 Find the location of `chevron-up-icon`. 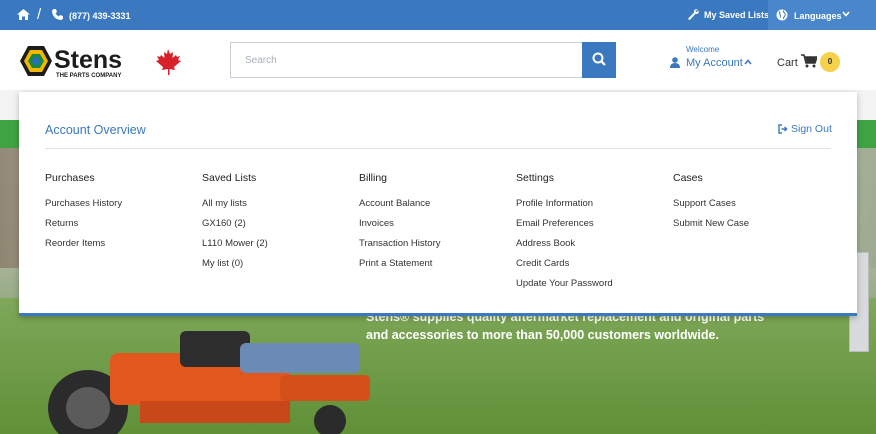

chevron-up-icon is located at coordinates (748, 62).